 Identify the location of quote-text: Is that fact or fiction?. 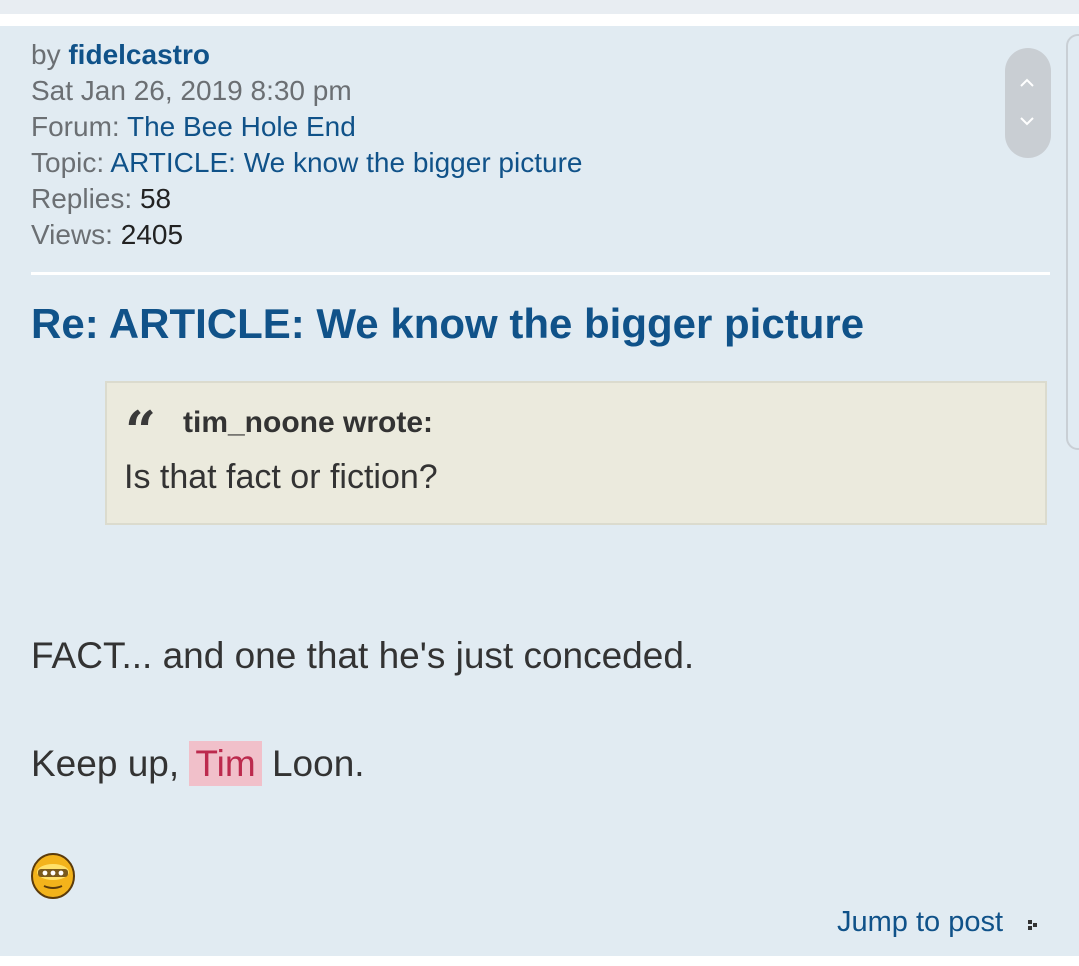
(281, 477).